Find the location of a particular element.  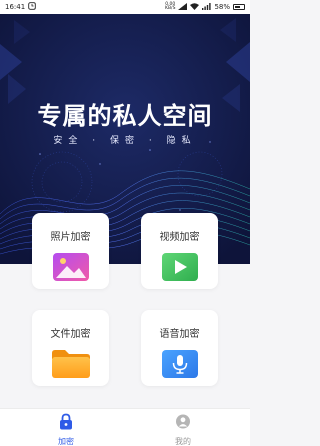

status-bar-left: 16:41 is located at coordinates (20, 7).